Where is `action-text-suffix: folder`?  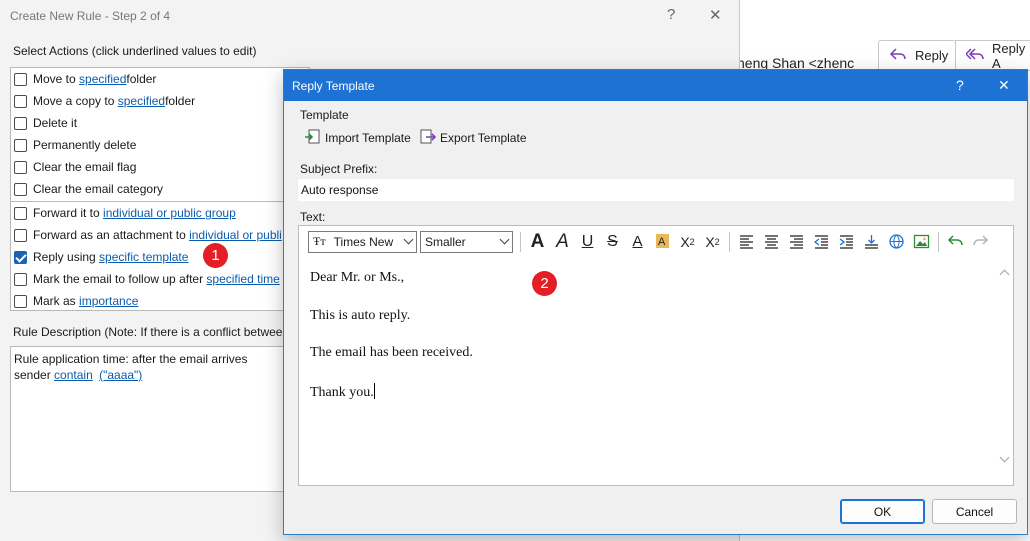
action-text-suffix: folder is located at coordinates (141, 79).